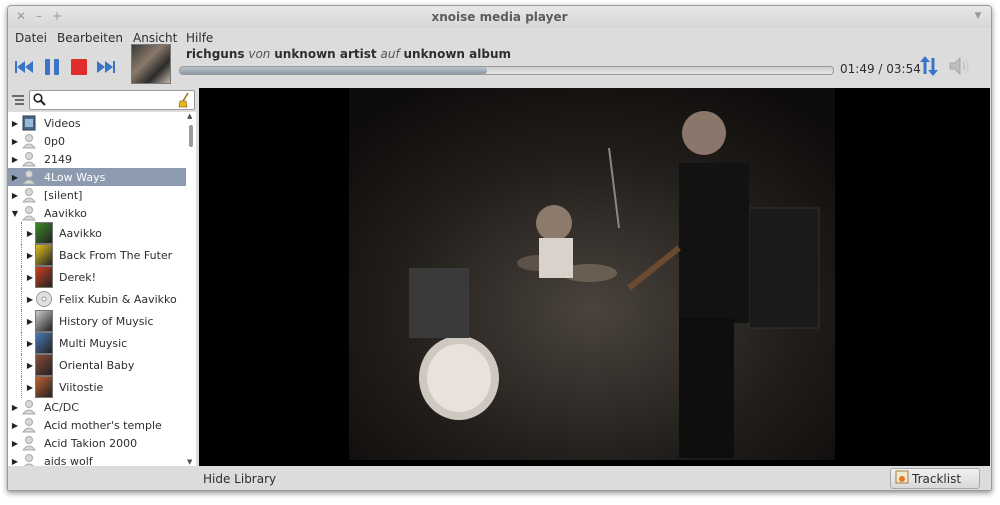  What do you see at coordinates (18, 101) in the screenshot?
I see `collapse-all-icon` at bounding box center [18, 101].